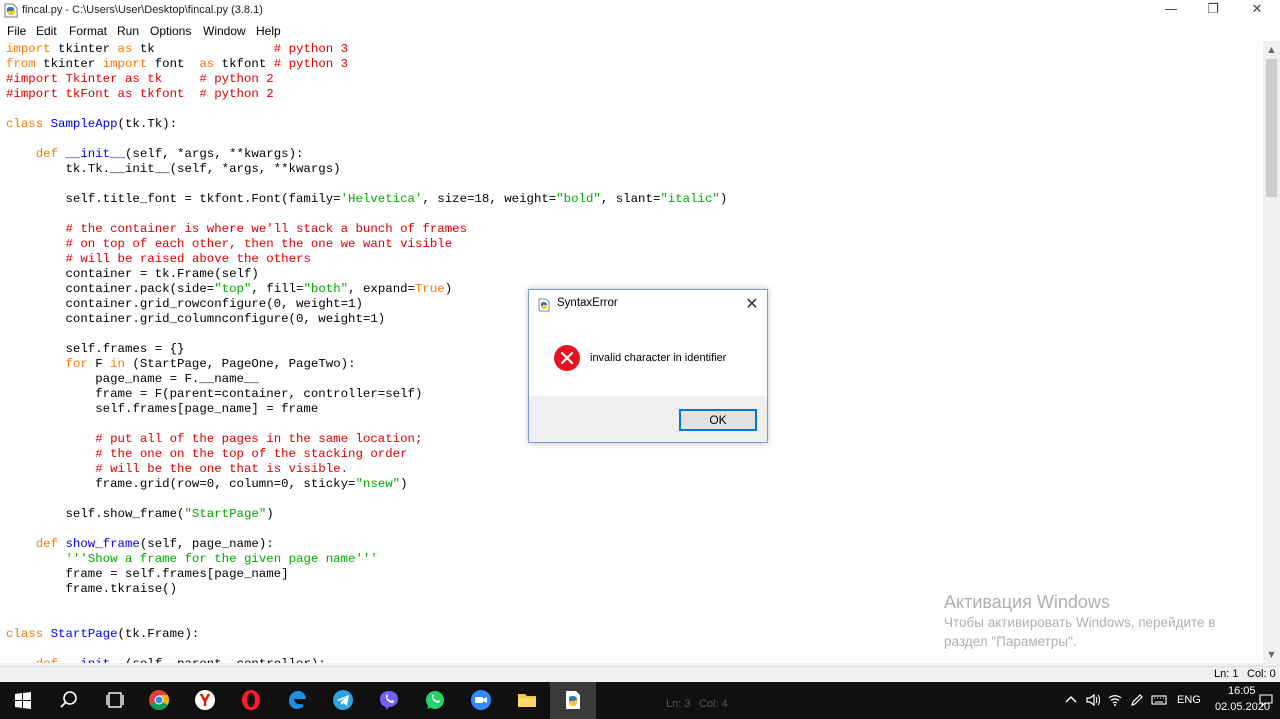 The height and width of the screenshot is (719, 1280). Describe the element at coordinates (658, 358) in the screenshot. I see `dialog-message: invalid character in identifier` at that location.